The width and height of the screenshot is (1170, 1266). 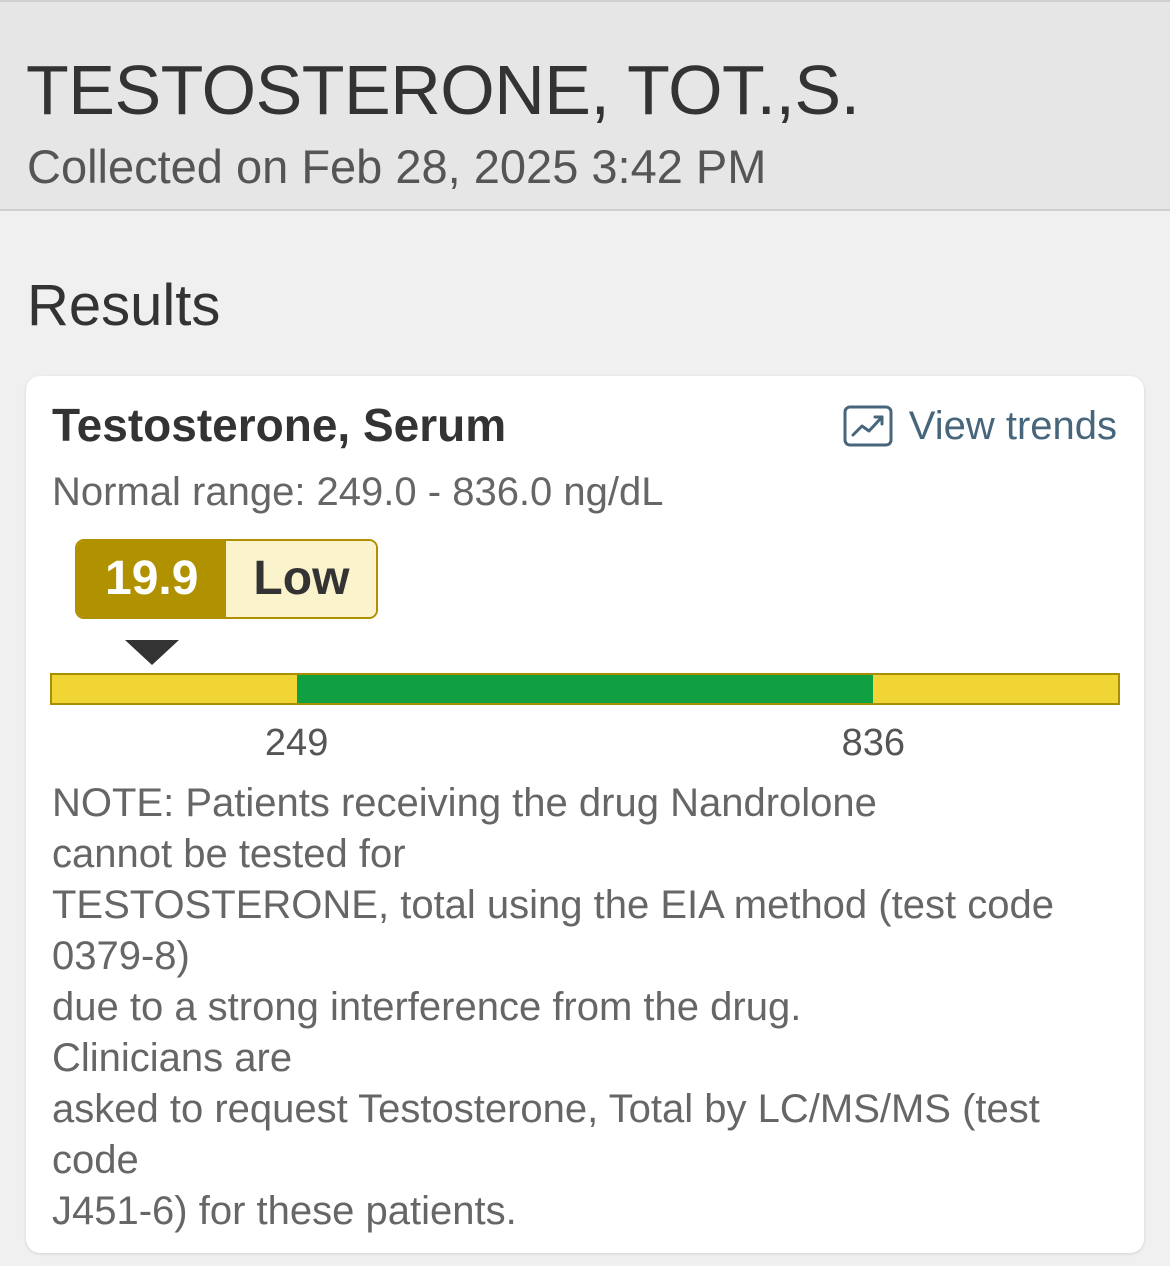 What do you see at coordinates (152, 579) in the screenshot?
I see `result-value: 19.9` at bounding box center [152, 579].